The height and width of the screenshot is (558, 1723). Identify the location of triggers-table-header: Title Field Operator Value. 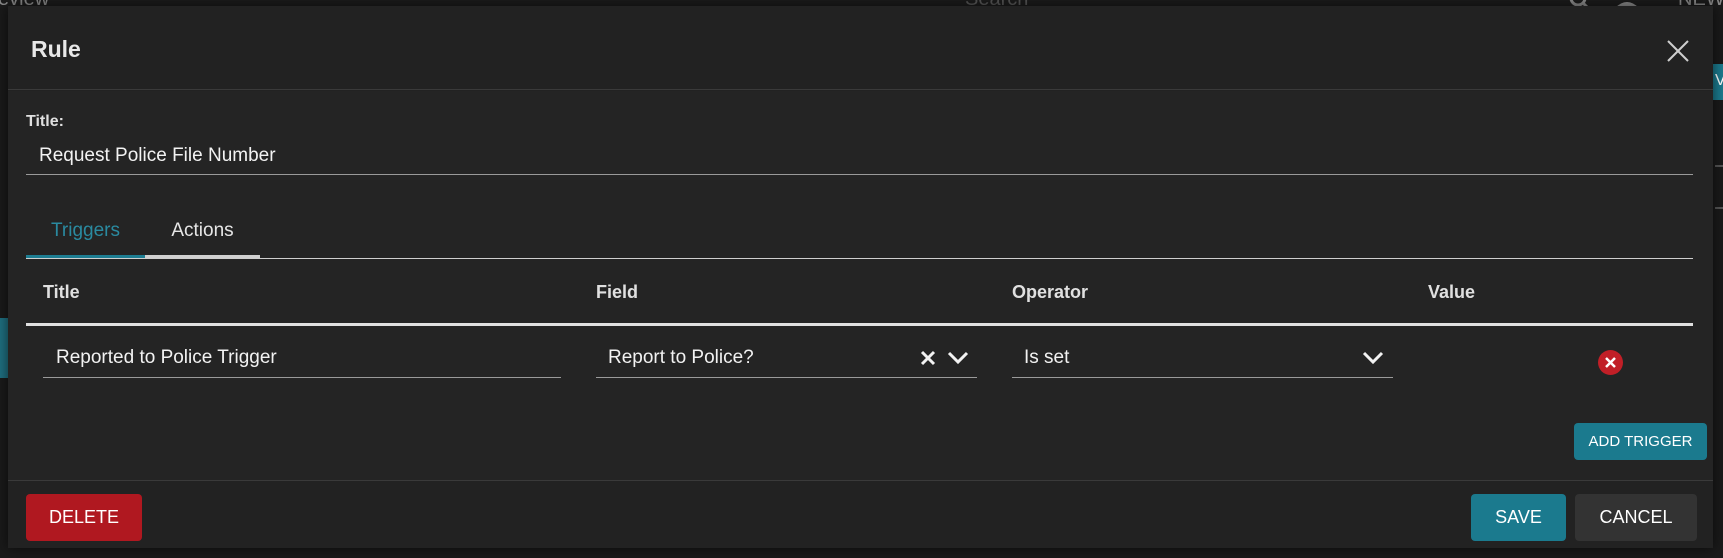
(859, 292).